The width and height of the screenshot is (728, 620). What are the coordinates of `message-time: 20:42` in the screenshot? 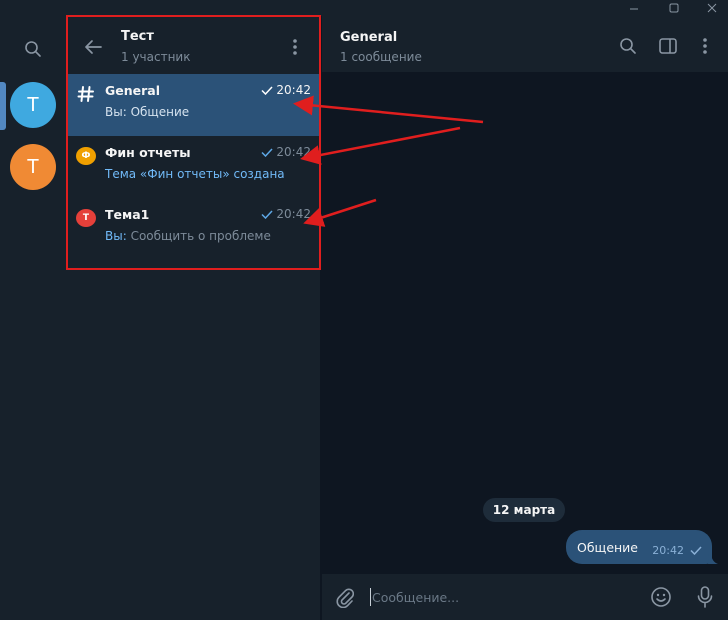 It's located at (668, 550).